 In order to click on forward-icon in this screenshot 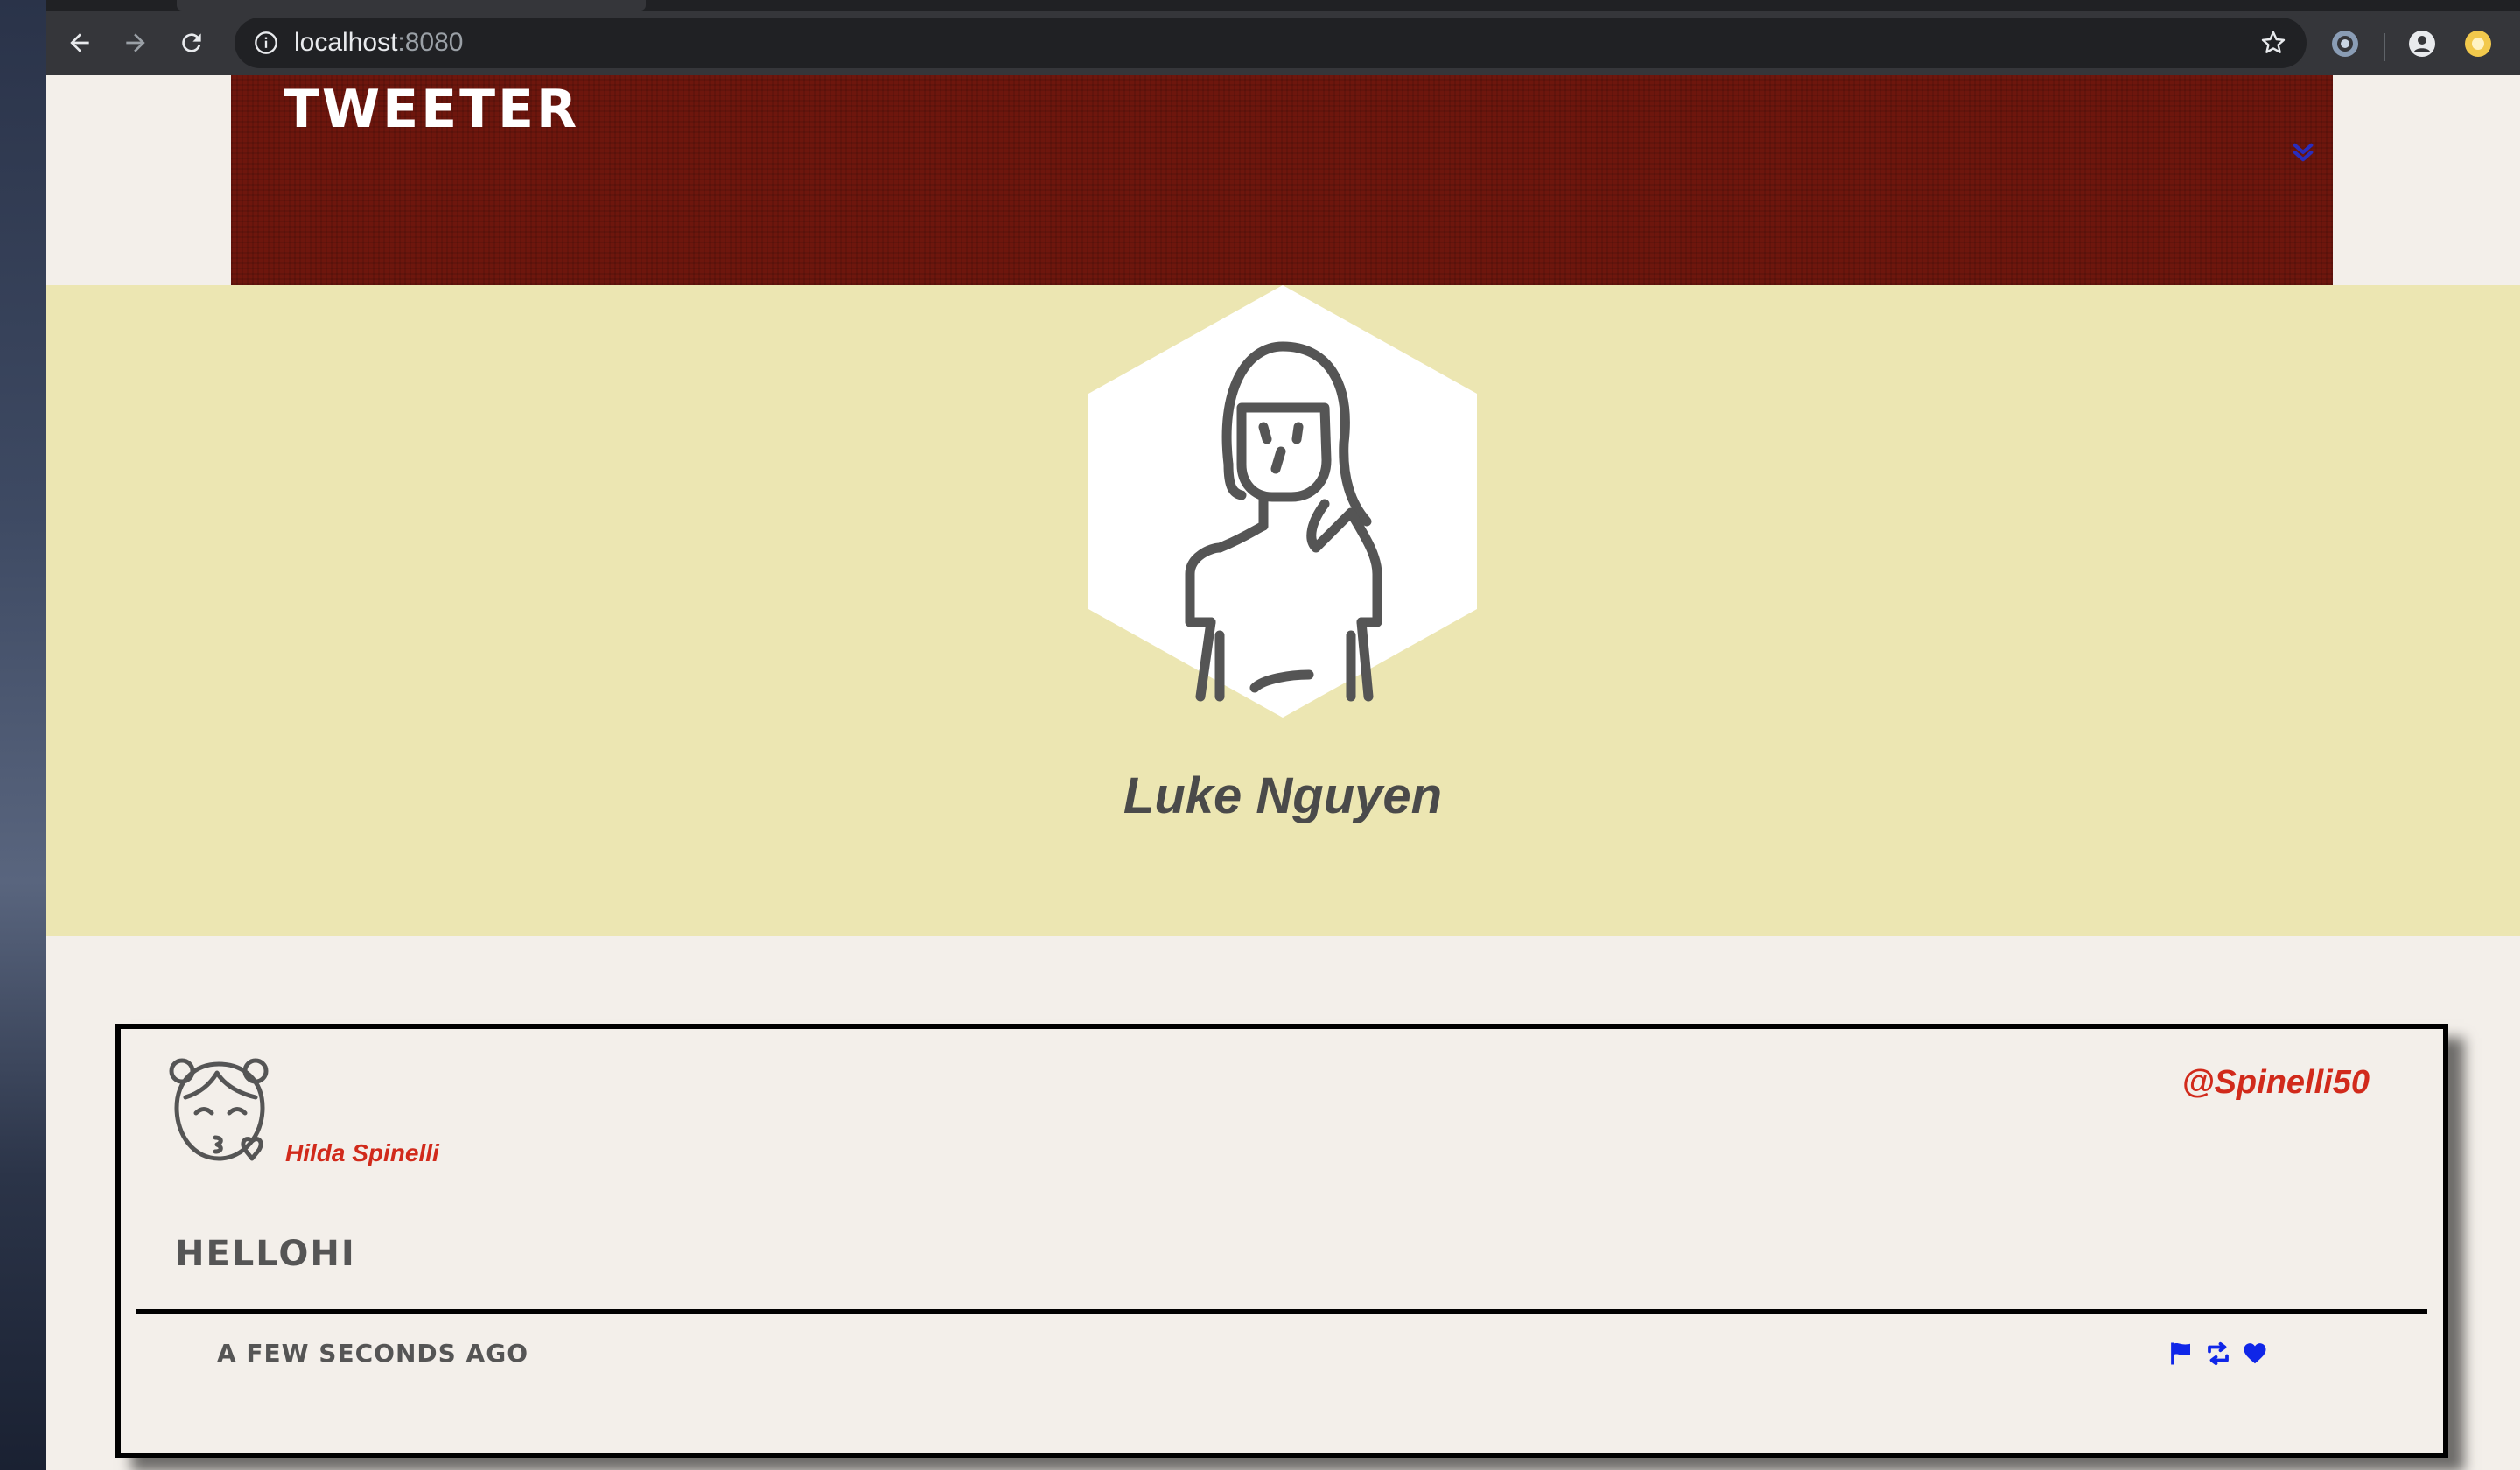, I will do `click(135, 42)`.